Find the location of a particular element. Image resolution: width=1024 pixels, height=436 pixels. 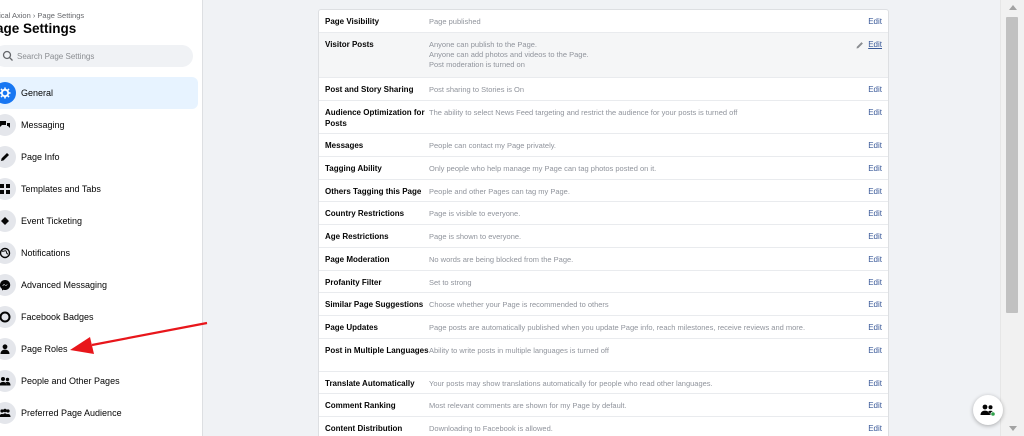

grid-icon is located at coordinates (8, 189).